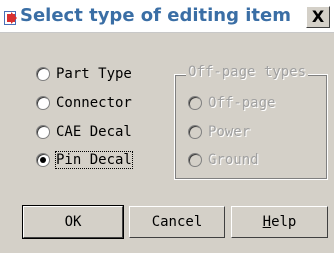 The image size is (334, 253). I want to click on off-page-group-title: Off-page types, so click(247, 72).